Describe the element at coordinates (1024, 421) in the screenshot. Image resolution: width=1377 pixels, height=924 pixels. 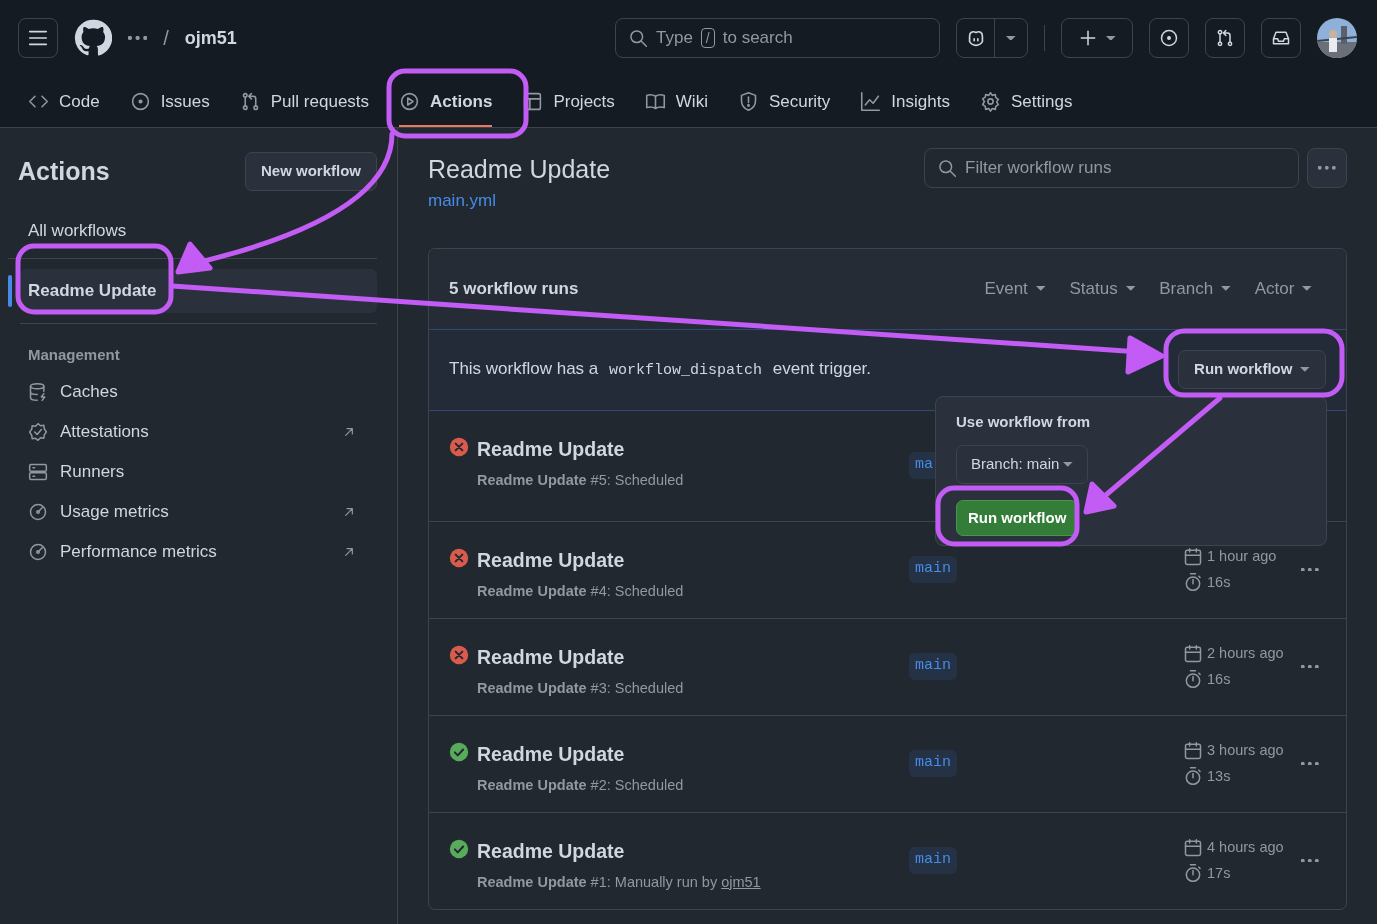
I see `popover-title: Use workflow from` at that location.